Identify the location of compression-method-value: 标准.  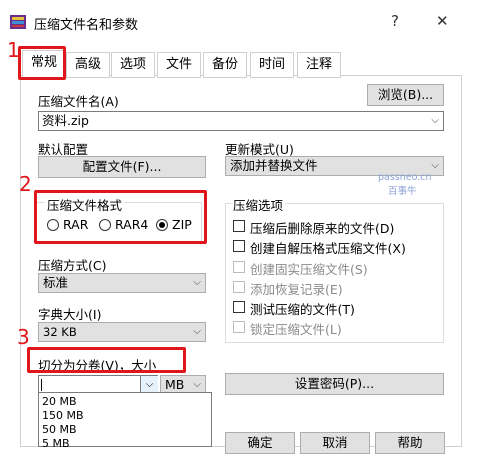
(56, 282).